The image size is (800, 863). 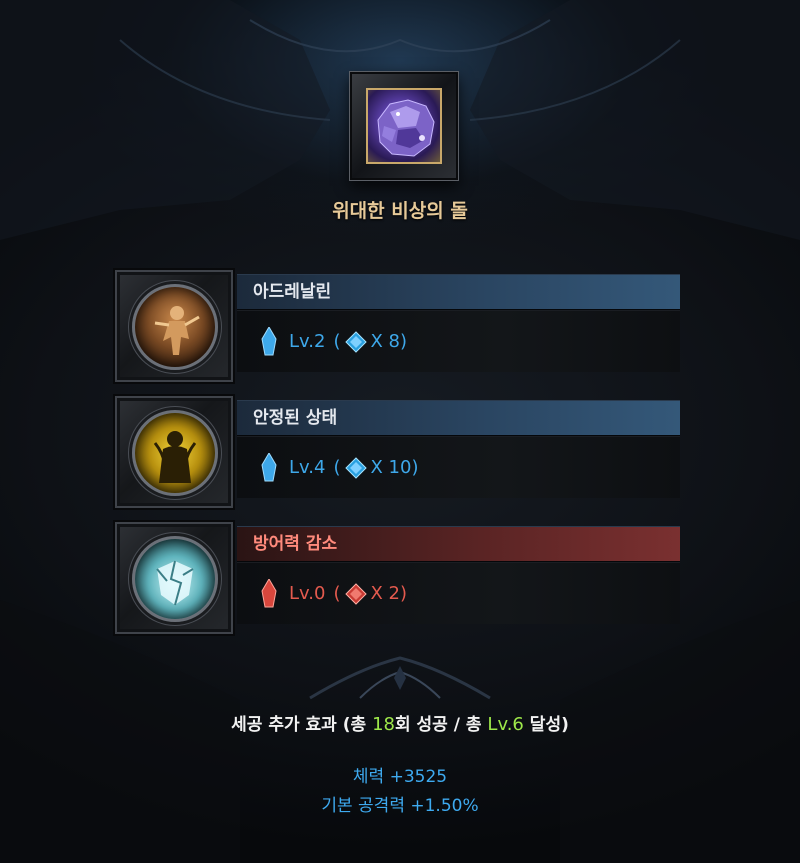 I want to click on gem-level-info: Lv.4 ( X 10), so click(x=458, y=467).